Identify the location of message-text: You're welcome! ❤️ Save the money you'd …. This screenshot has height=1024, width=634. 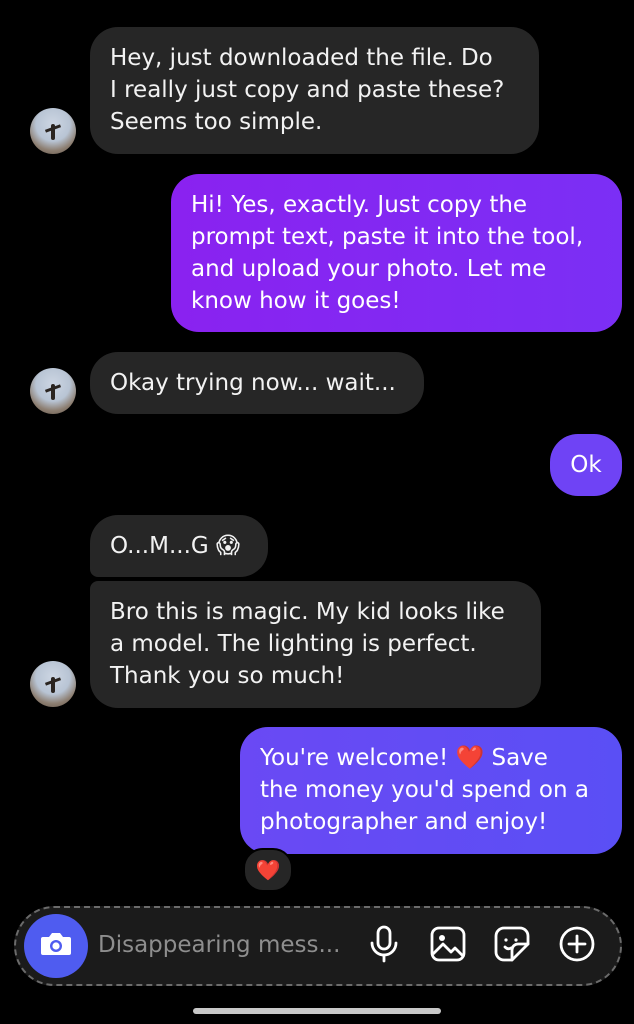
(424, 790).